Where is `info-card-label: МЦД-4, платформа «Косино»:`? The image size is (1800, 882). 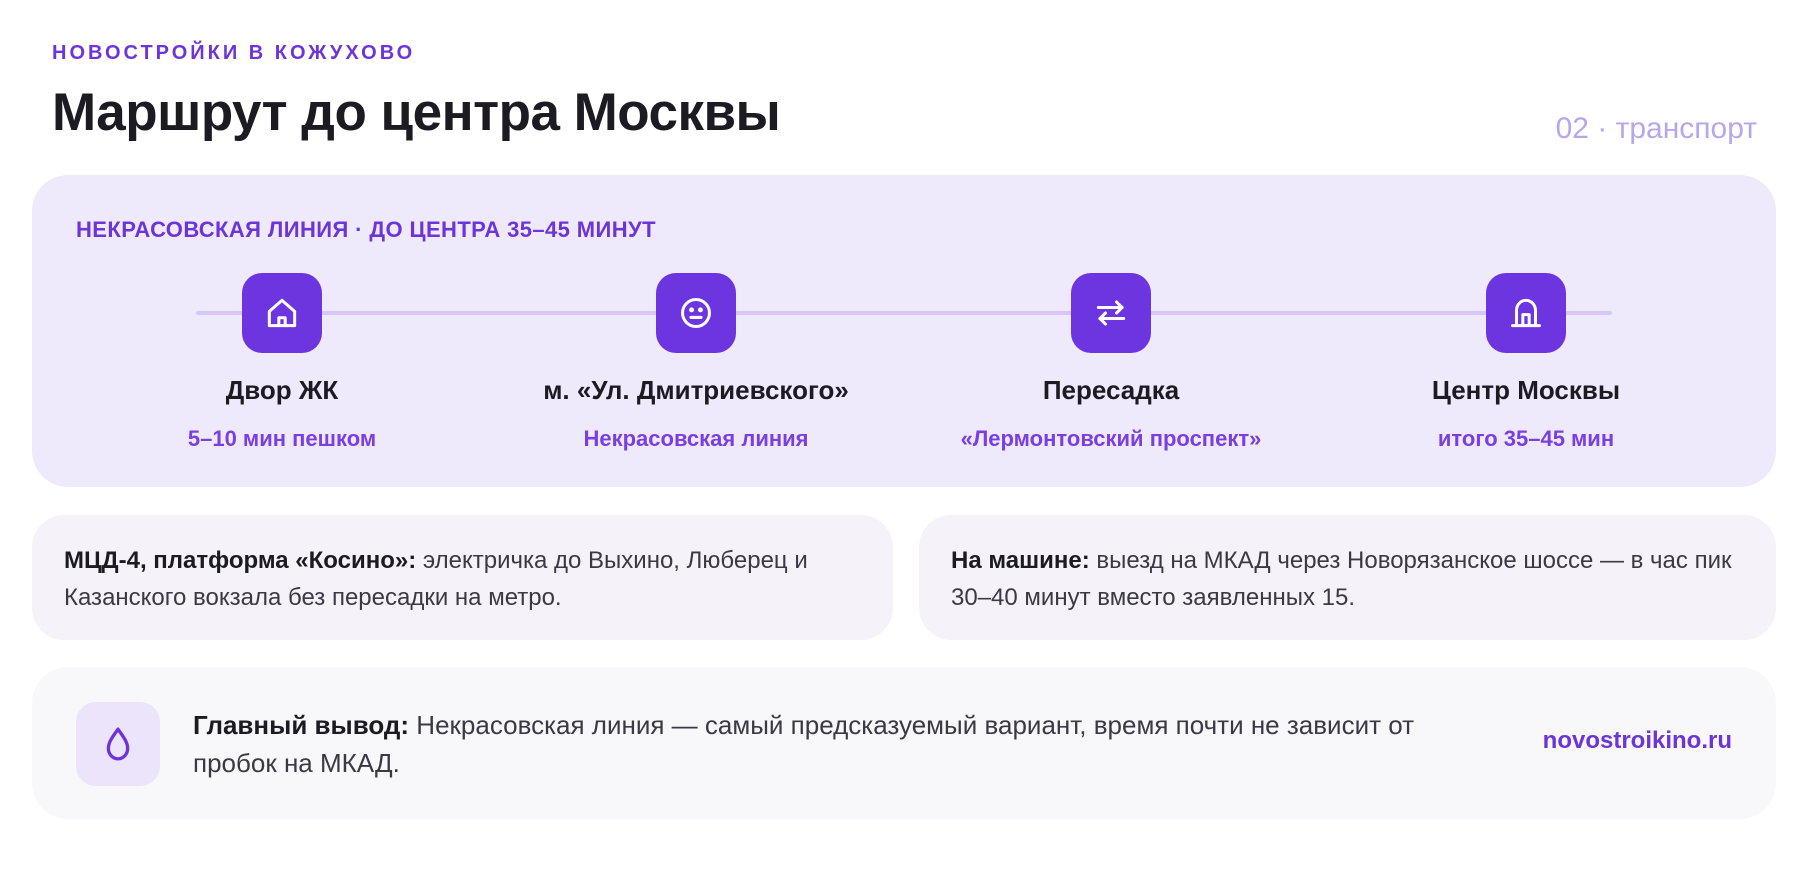 info-card-label: МЦД-4, платформа «Косино»: is located at coordinates (240, 560).